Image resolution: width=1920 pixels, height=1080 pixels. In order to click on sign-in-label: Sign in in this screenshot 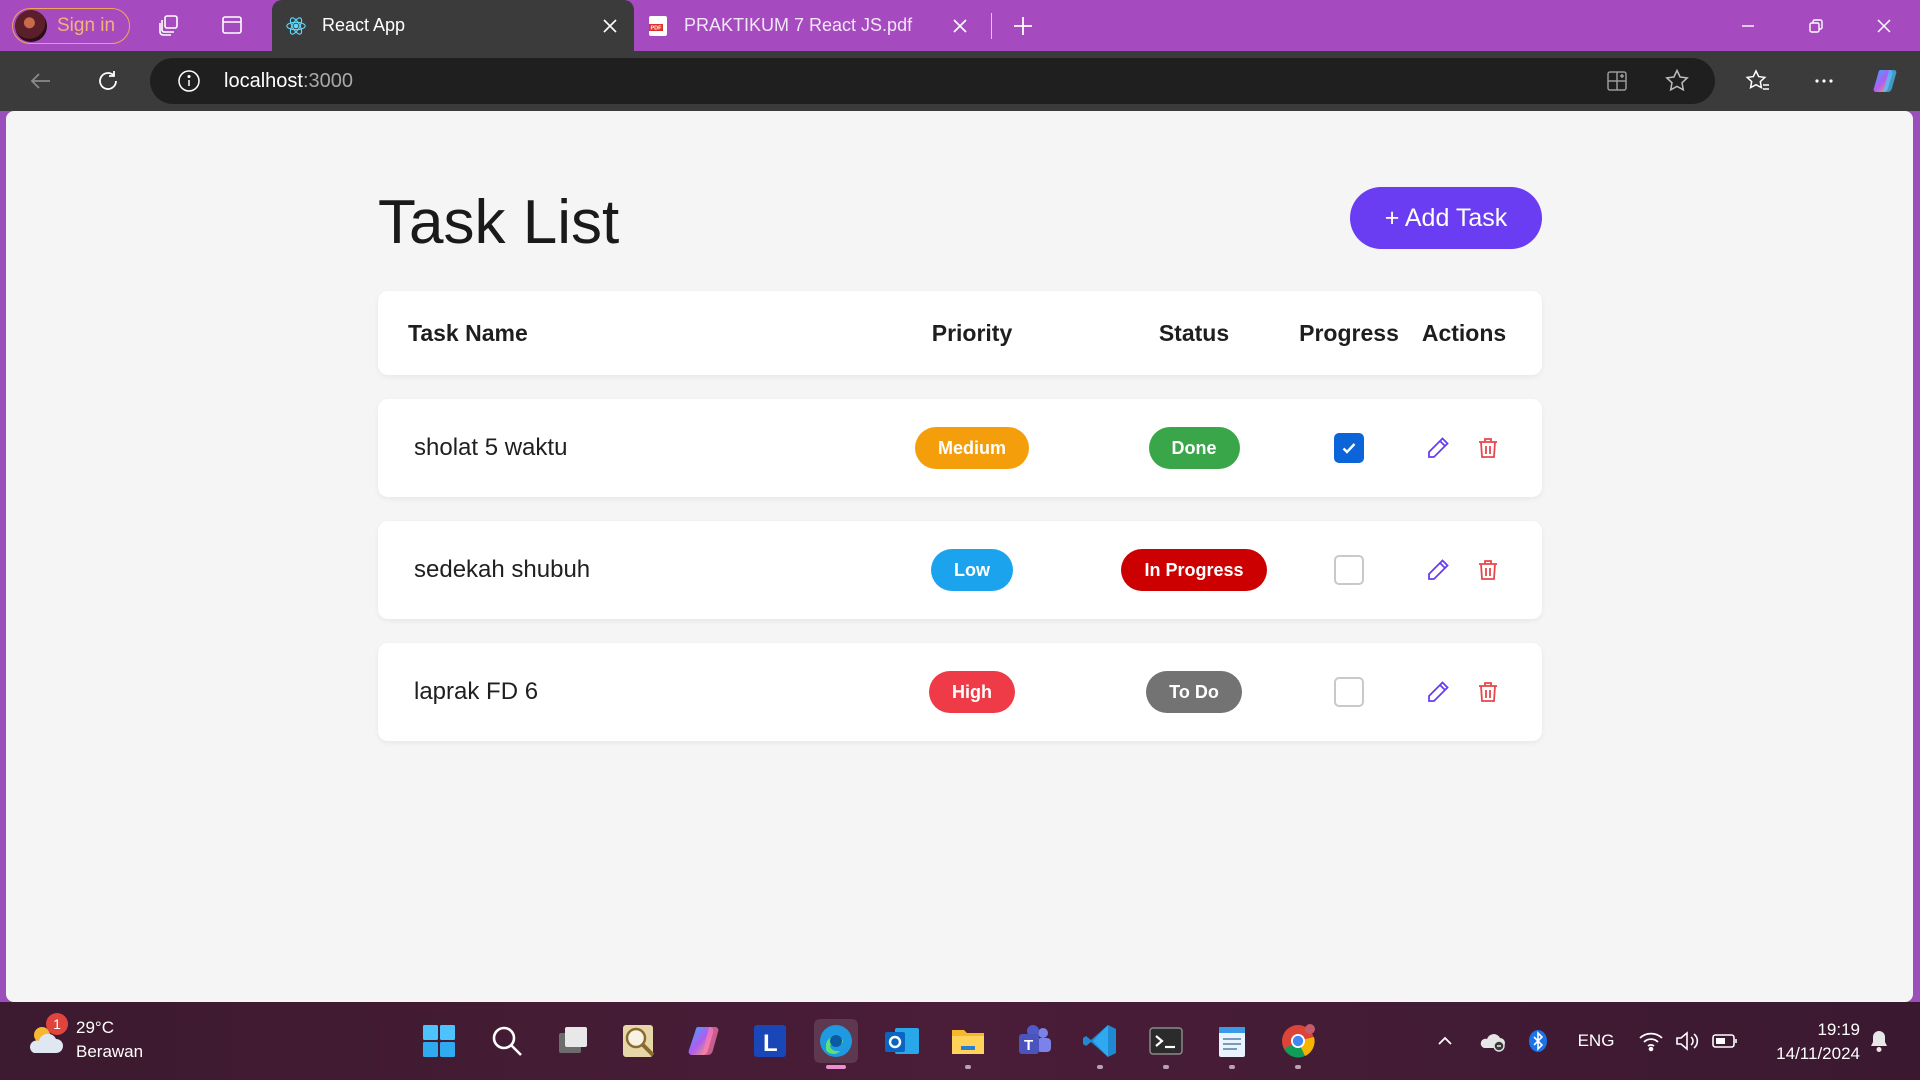, I will do `click(86, 25)`.